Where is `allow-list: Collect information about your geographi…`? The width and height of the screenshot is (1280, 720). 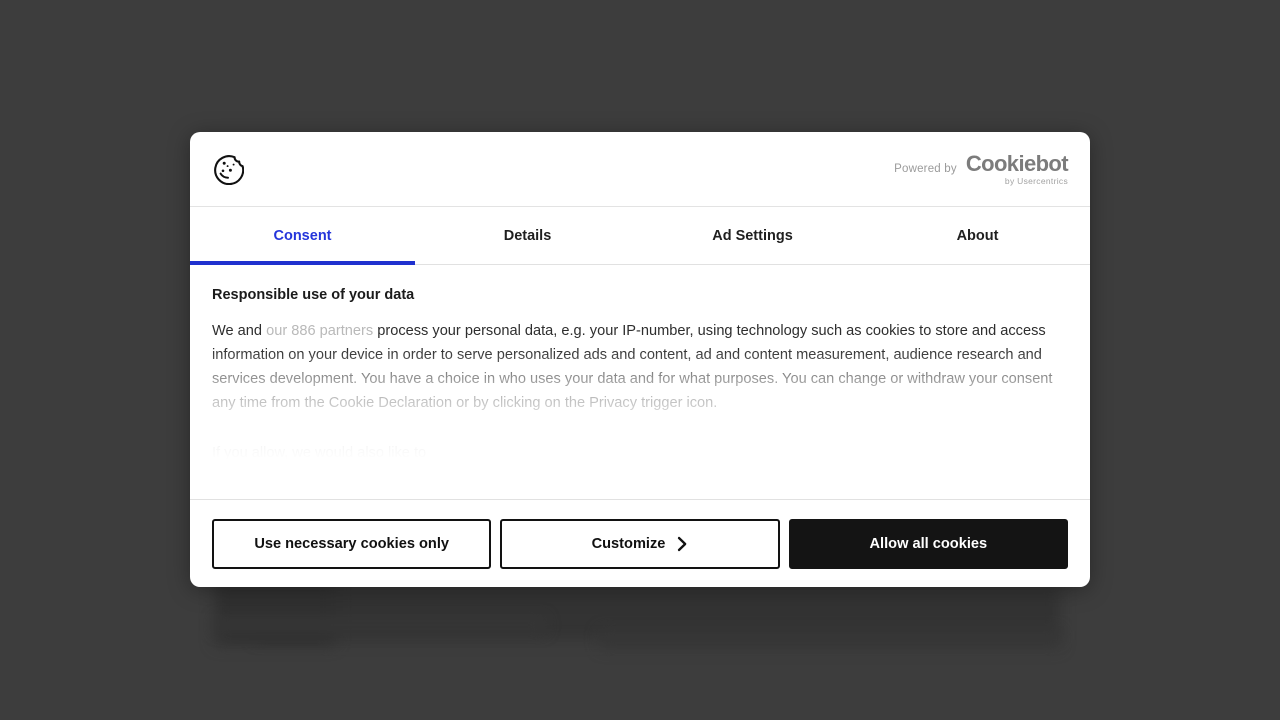
allow-list: Collect information about your geographi… is located at coordinates (640, 485).